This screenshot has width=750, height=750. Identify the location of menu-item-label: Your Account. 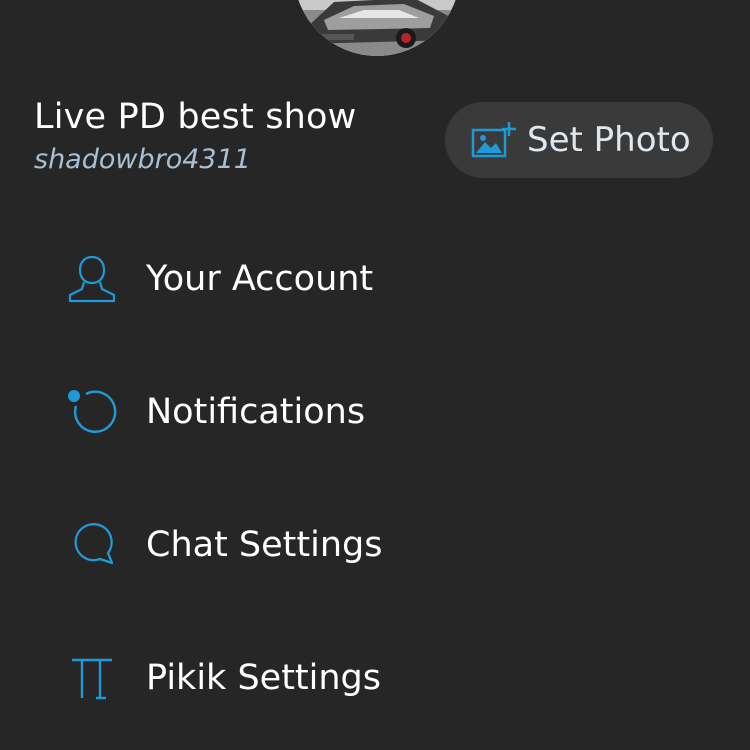
(260, 278).